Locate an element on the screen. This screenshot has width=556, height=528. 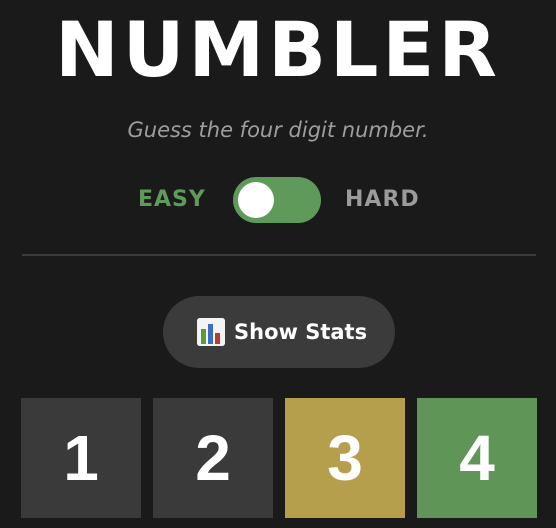
game-title: NUMBLER is located at coordinates (278, 49).